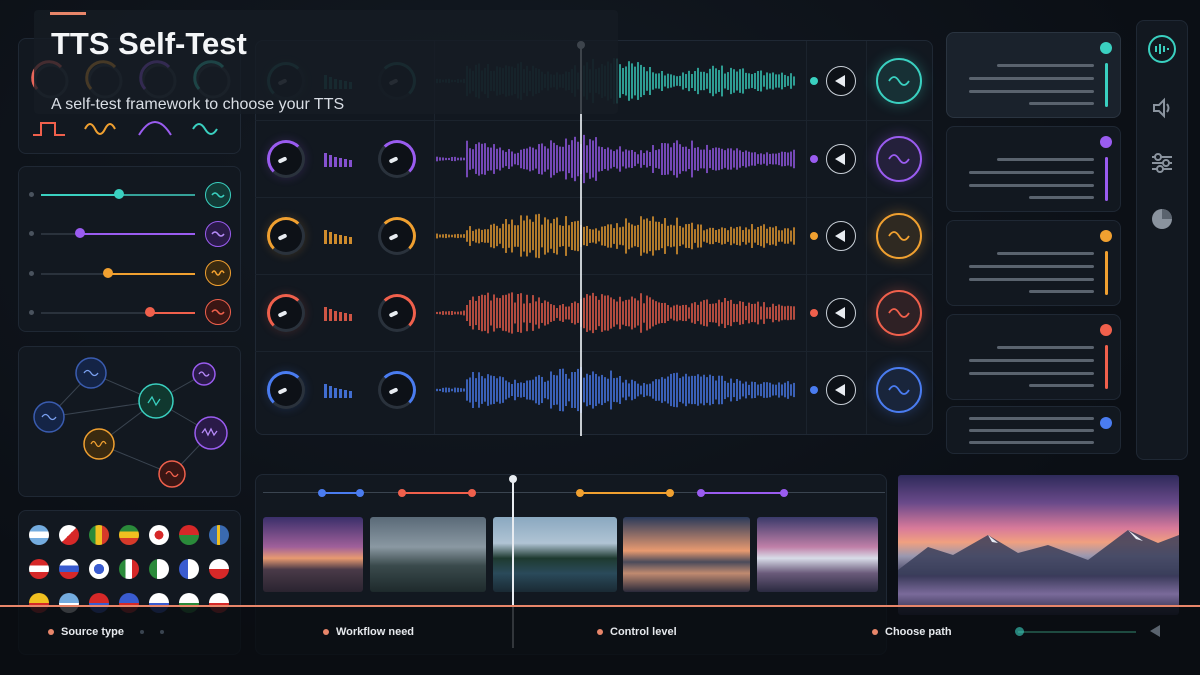 The height and width of the screenshot is (675, 1200). Describe the element at coordinates (1162, 240) in the screenshot. I see `icon-rail` at that location.